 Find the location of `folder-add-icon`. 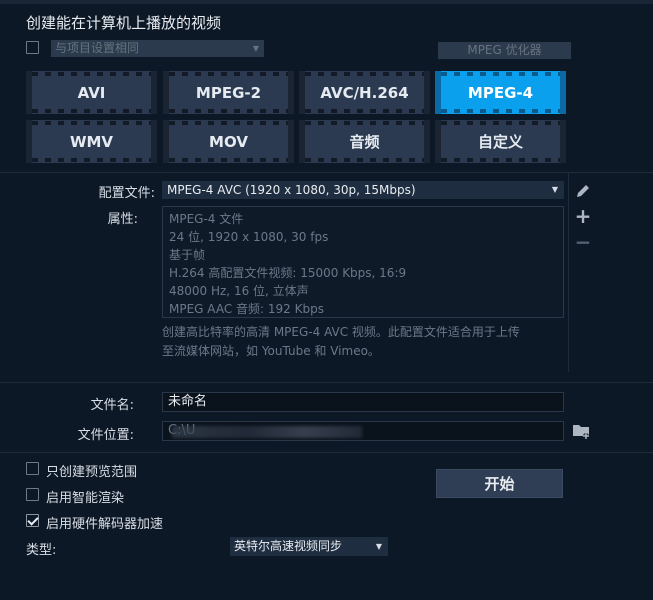

folder-add-icon is located at coordinates (582, 431).